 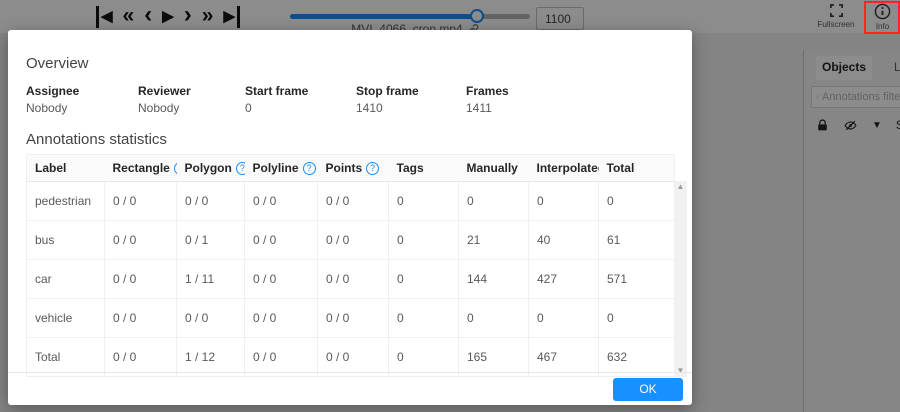 I want to click on row-label: bus, so click(x=65, y=240).